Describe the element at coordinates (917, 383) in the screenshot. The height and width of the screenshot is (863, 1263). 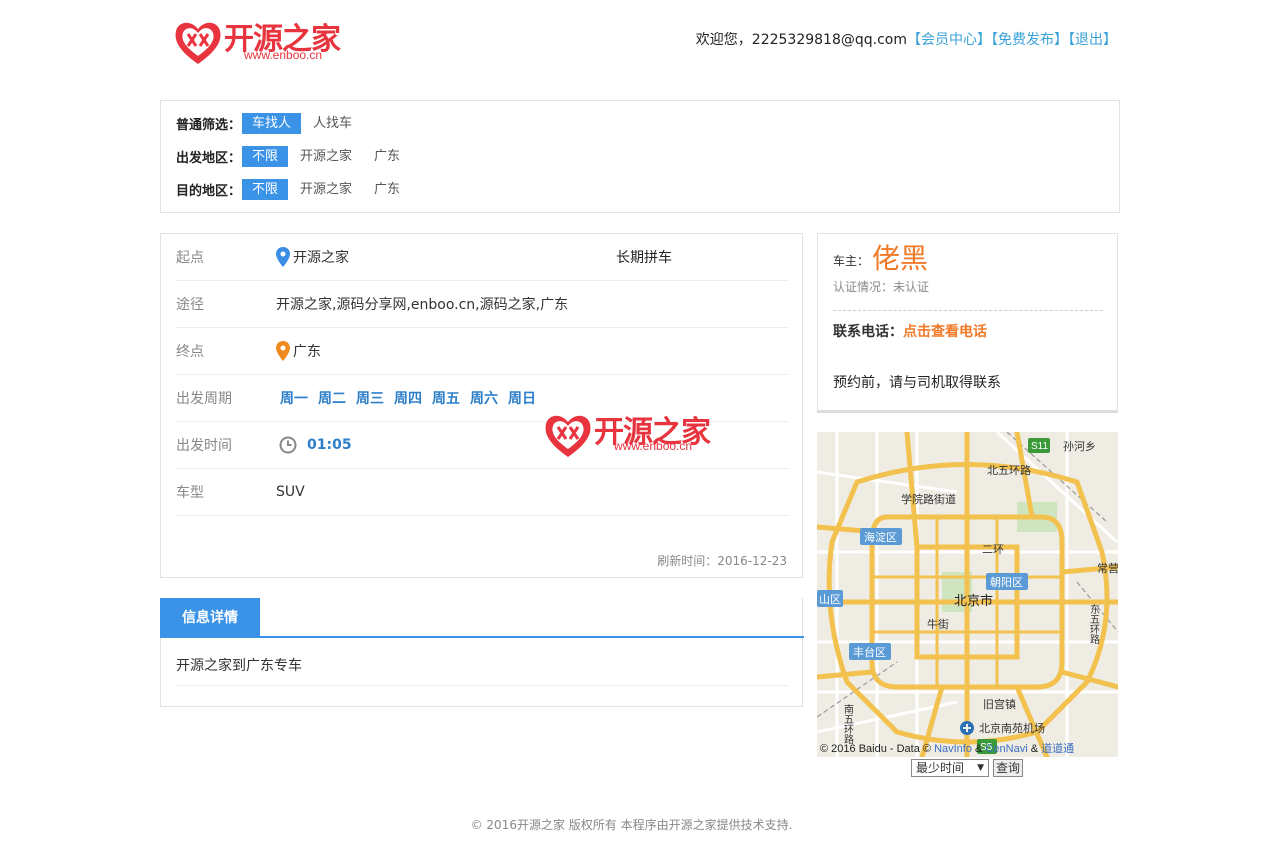
I see `contact-note: 预约前，请与司机取得联系` at that location.